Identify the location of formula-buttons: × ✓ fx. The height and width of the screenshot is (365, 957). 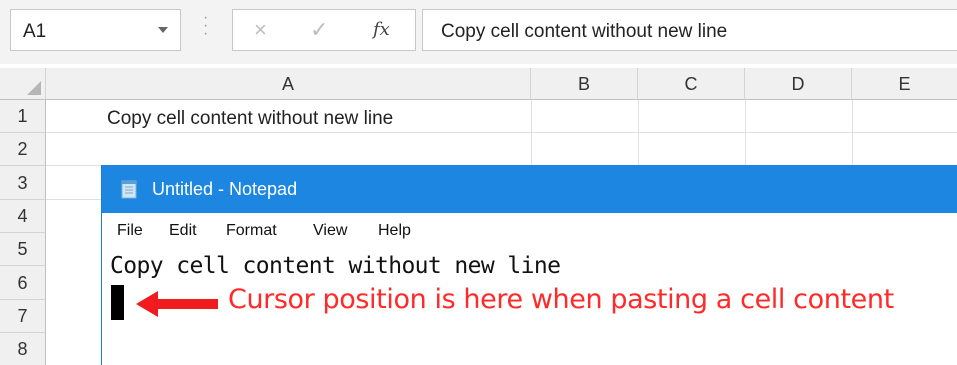
(324, 30).